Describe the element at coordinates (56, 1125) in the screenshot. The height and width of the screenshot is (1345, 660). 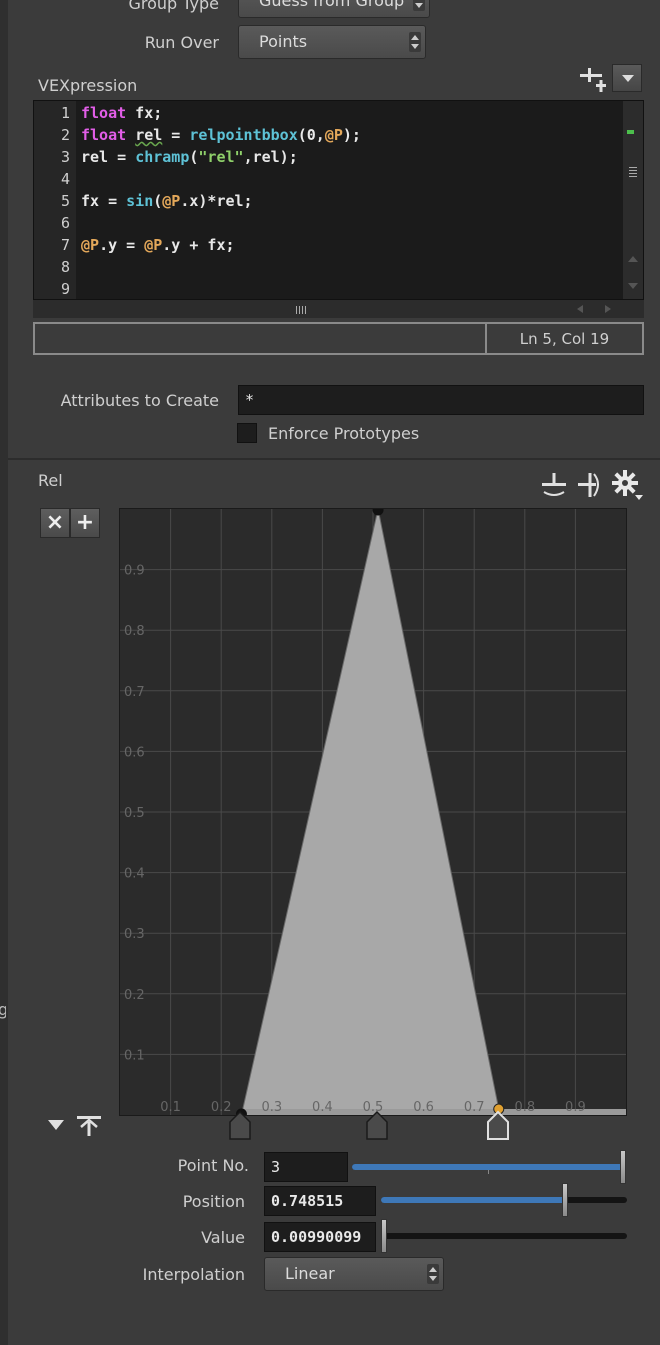
I see `expand-ramp-icon` at that location.